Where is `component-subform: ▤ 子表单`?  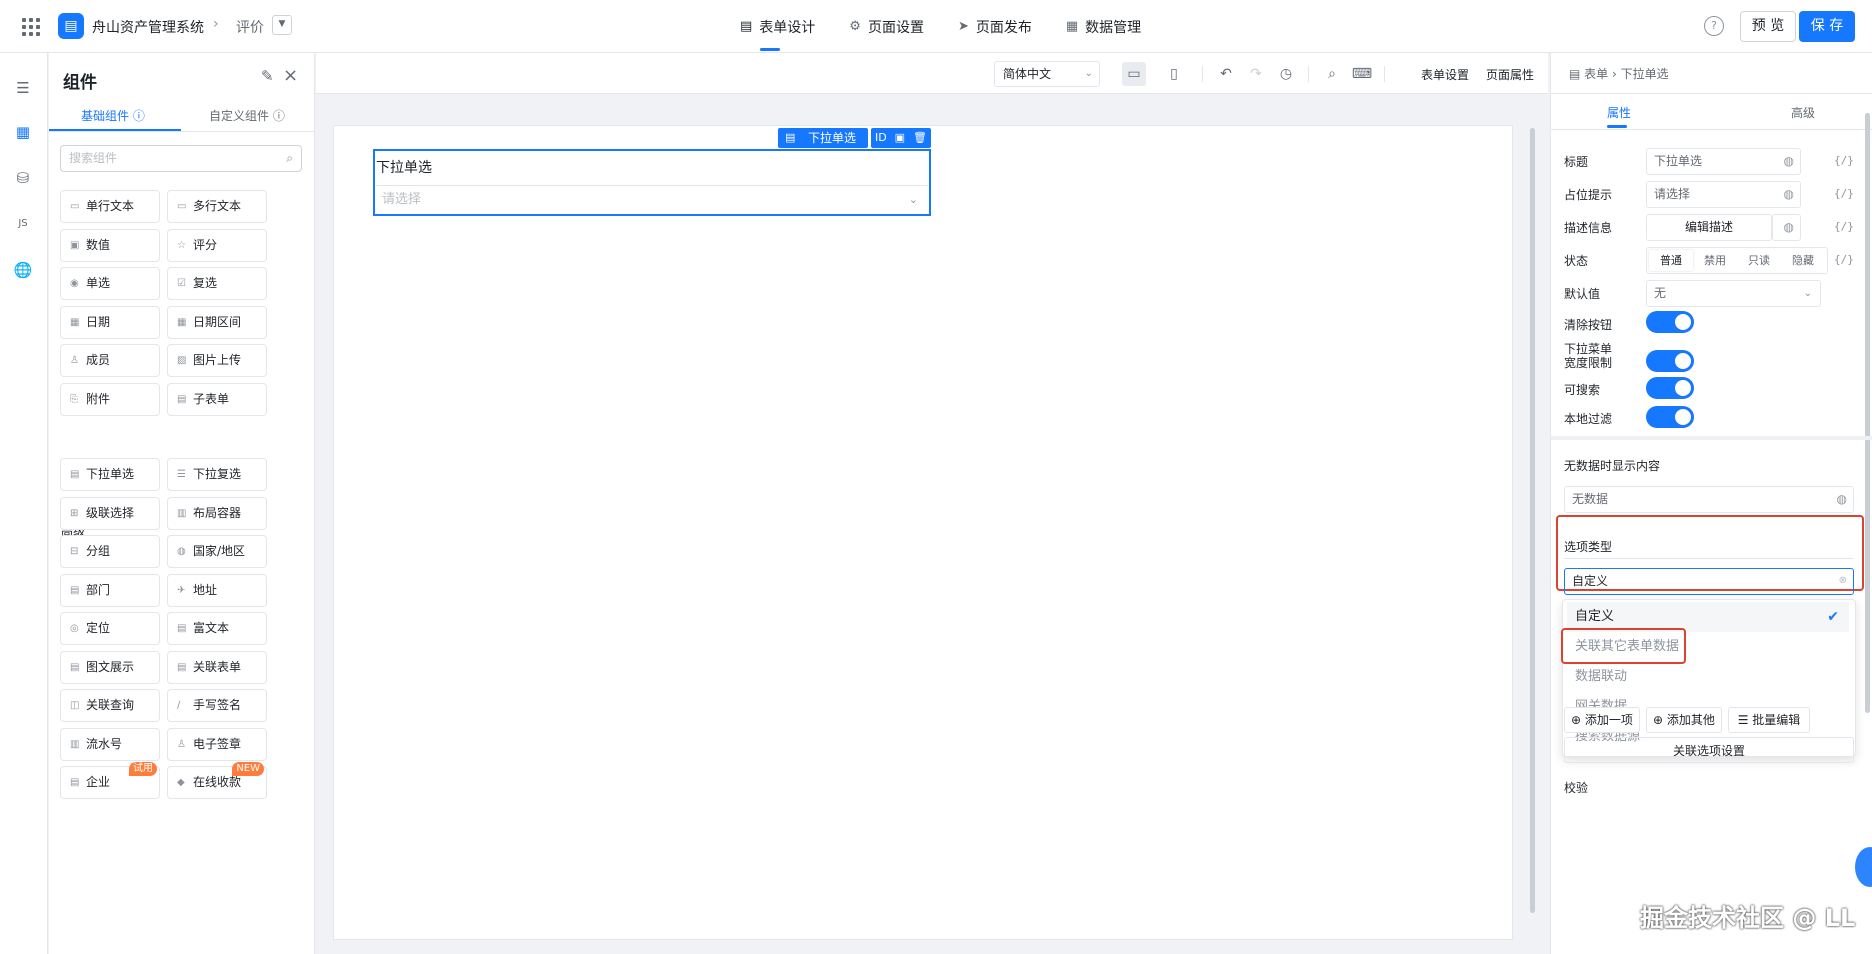
component-subform: ▤ 子表单 is located at coordinates (217, 399).